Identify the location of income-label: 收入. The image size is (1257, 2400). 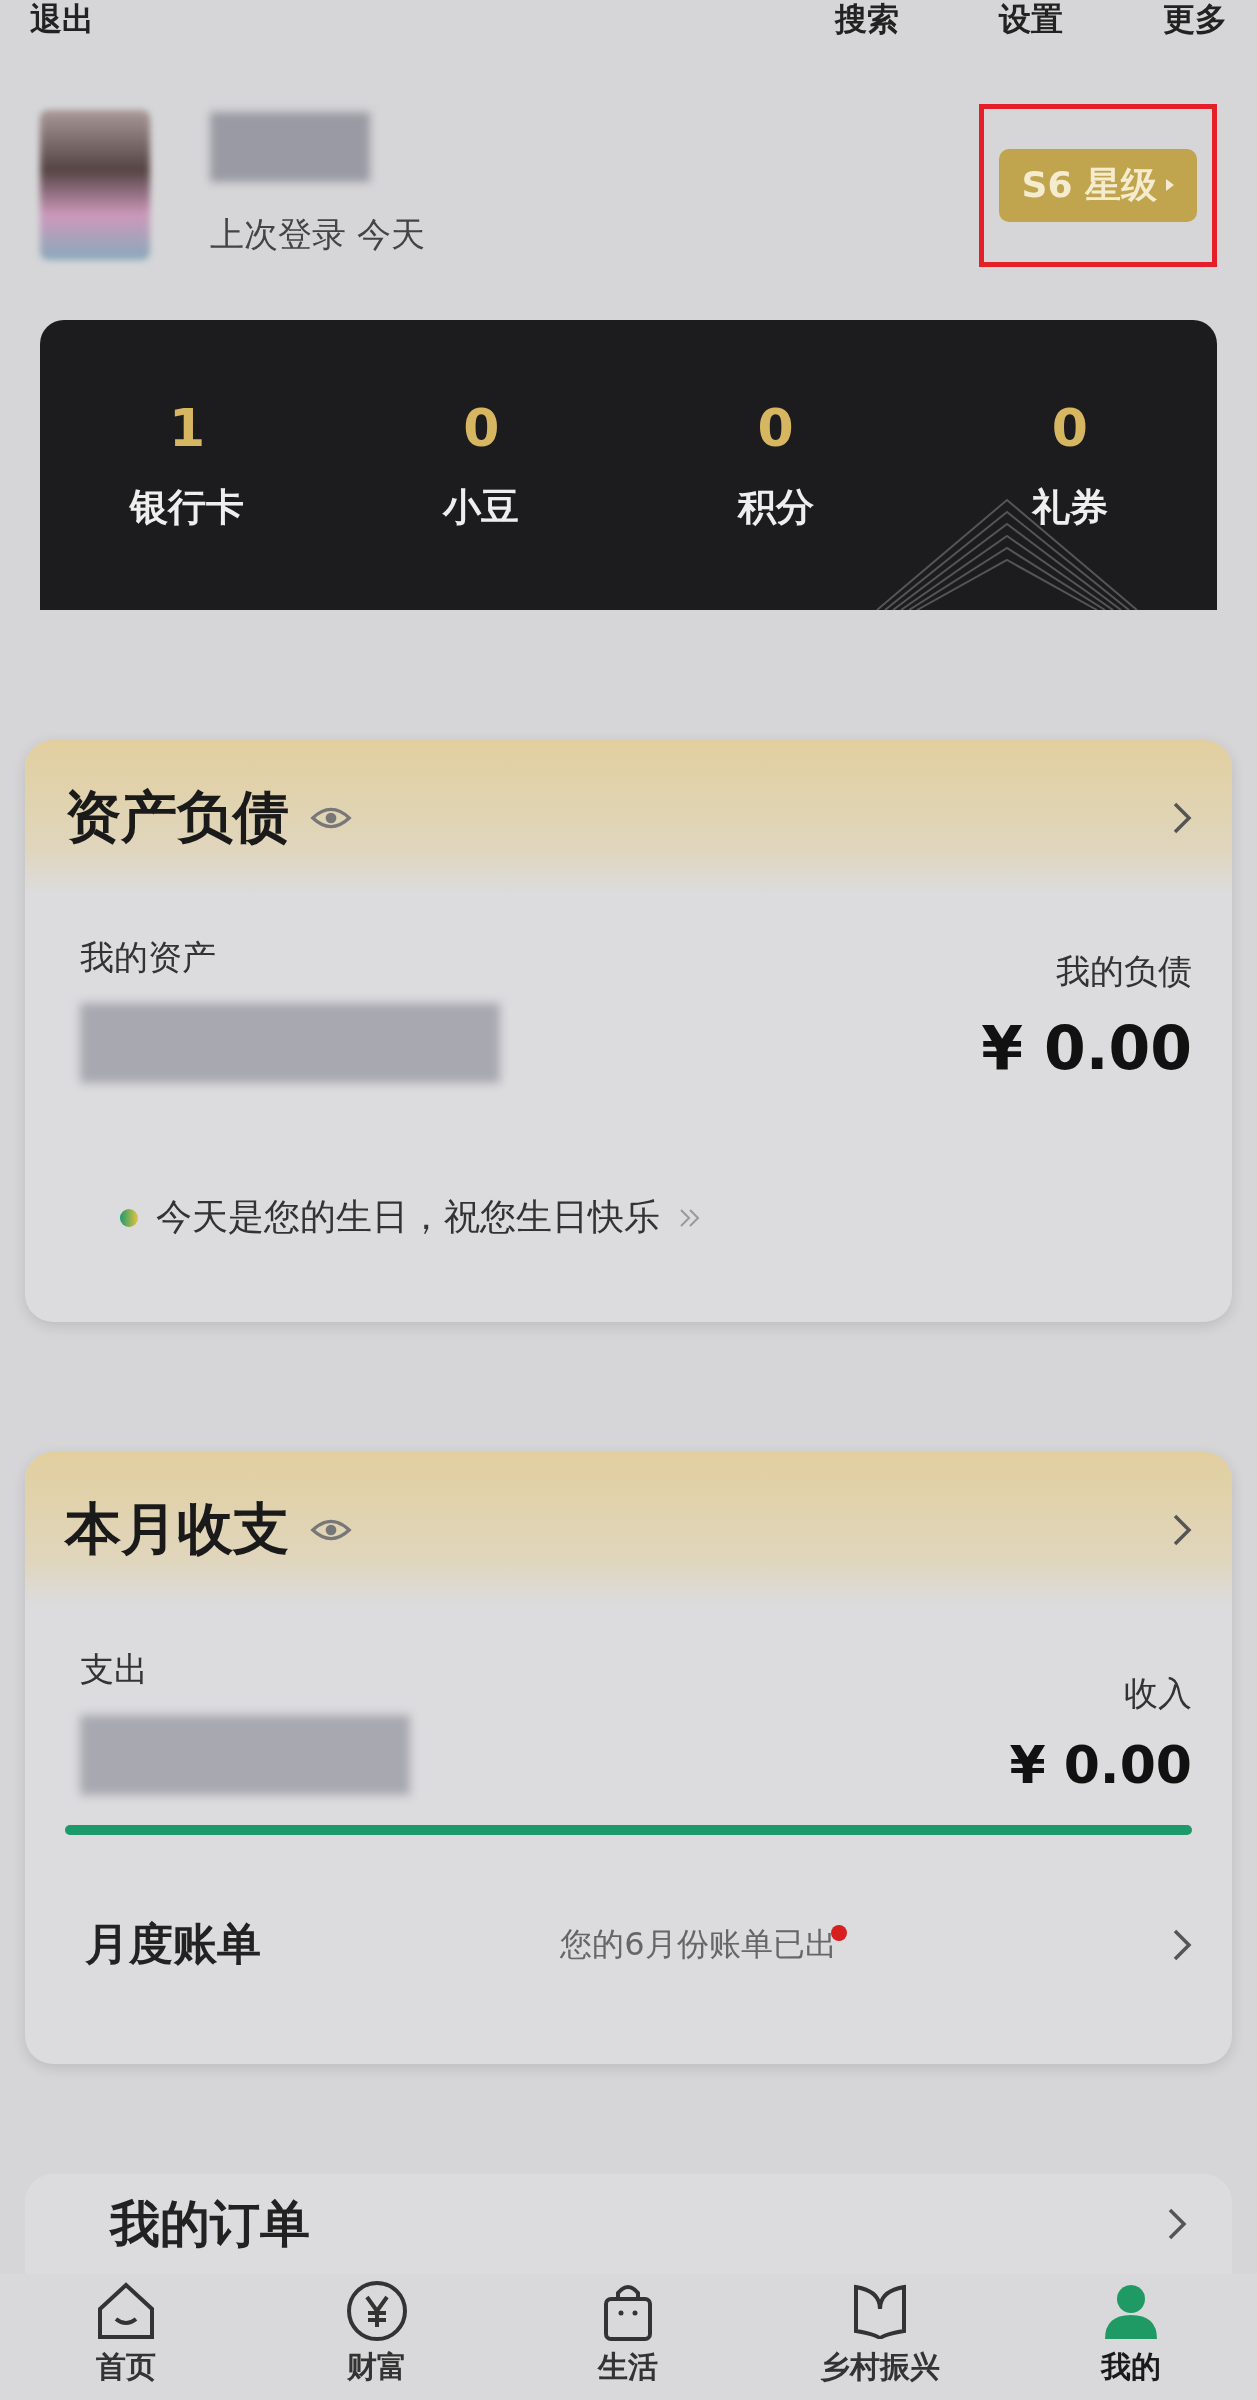
(1158, 1693).